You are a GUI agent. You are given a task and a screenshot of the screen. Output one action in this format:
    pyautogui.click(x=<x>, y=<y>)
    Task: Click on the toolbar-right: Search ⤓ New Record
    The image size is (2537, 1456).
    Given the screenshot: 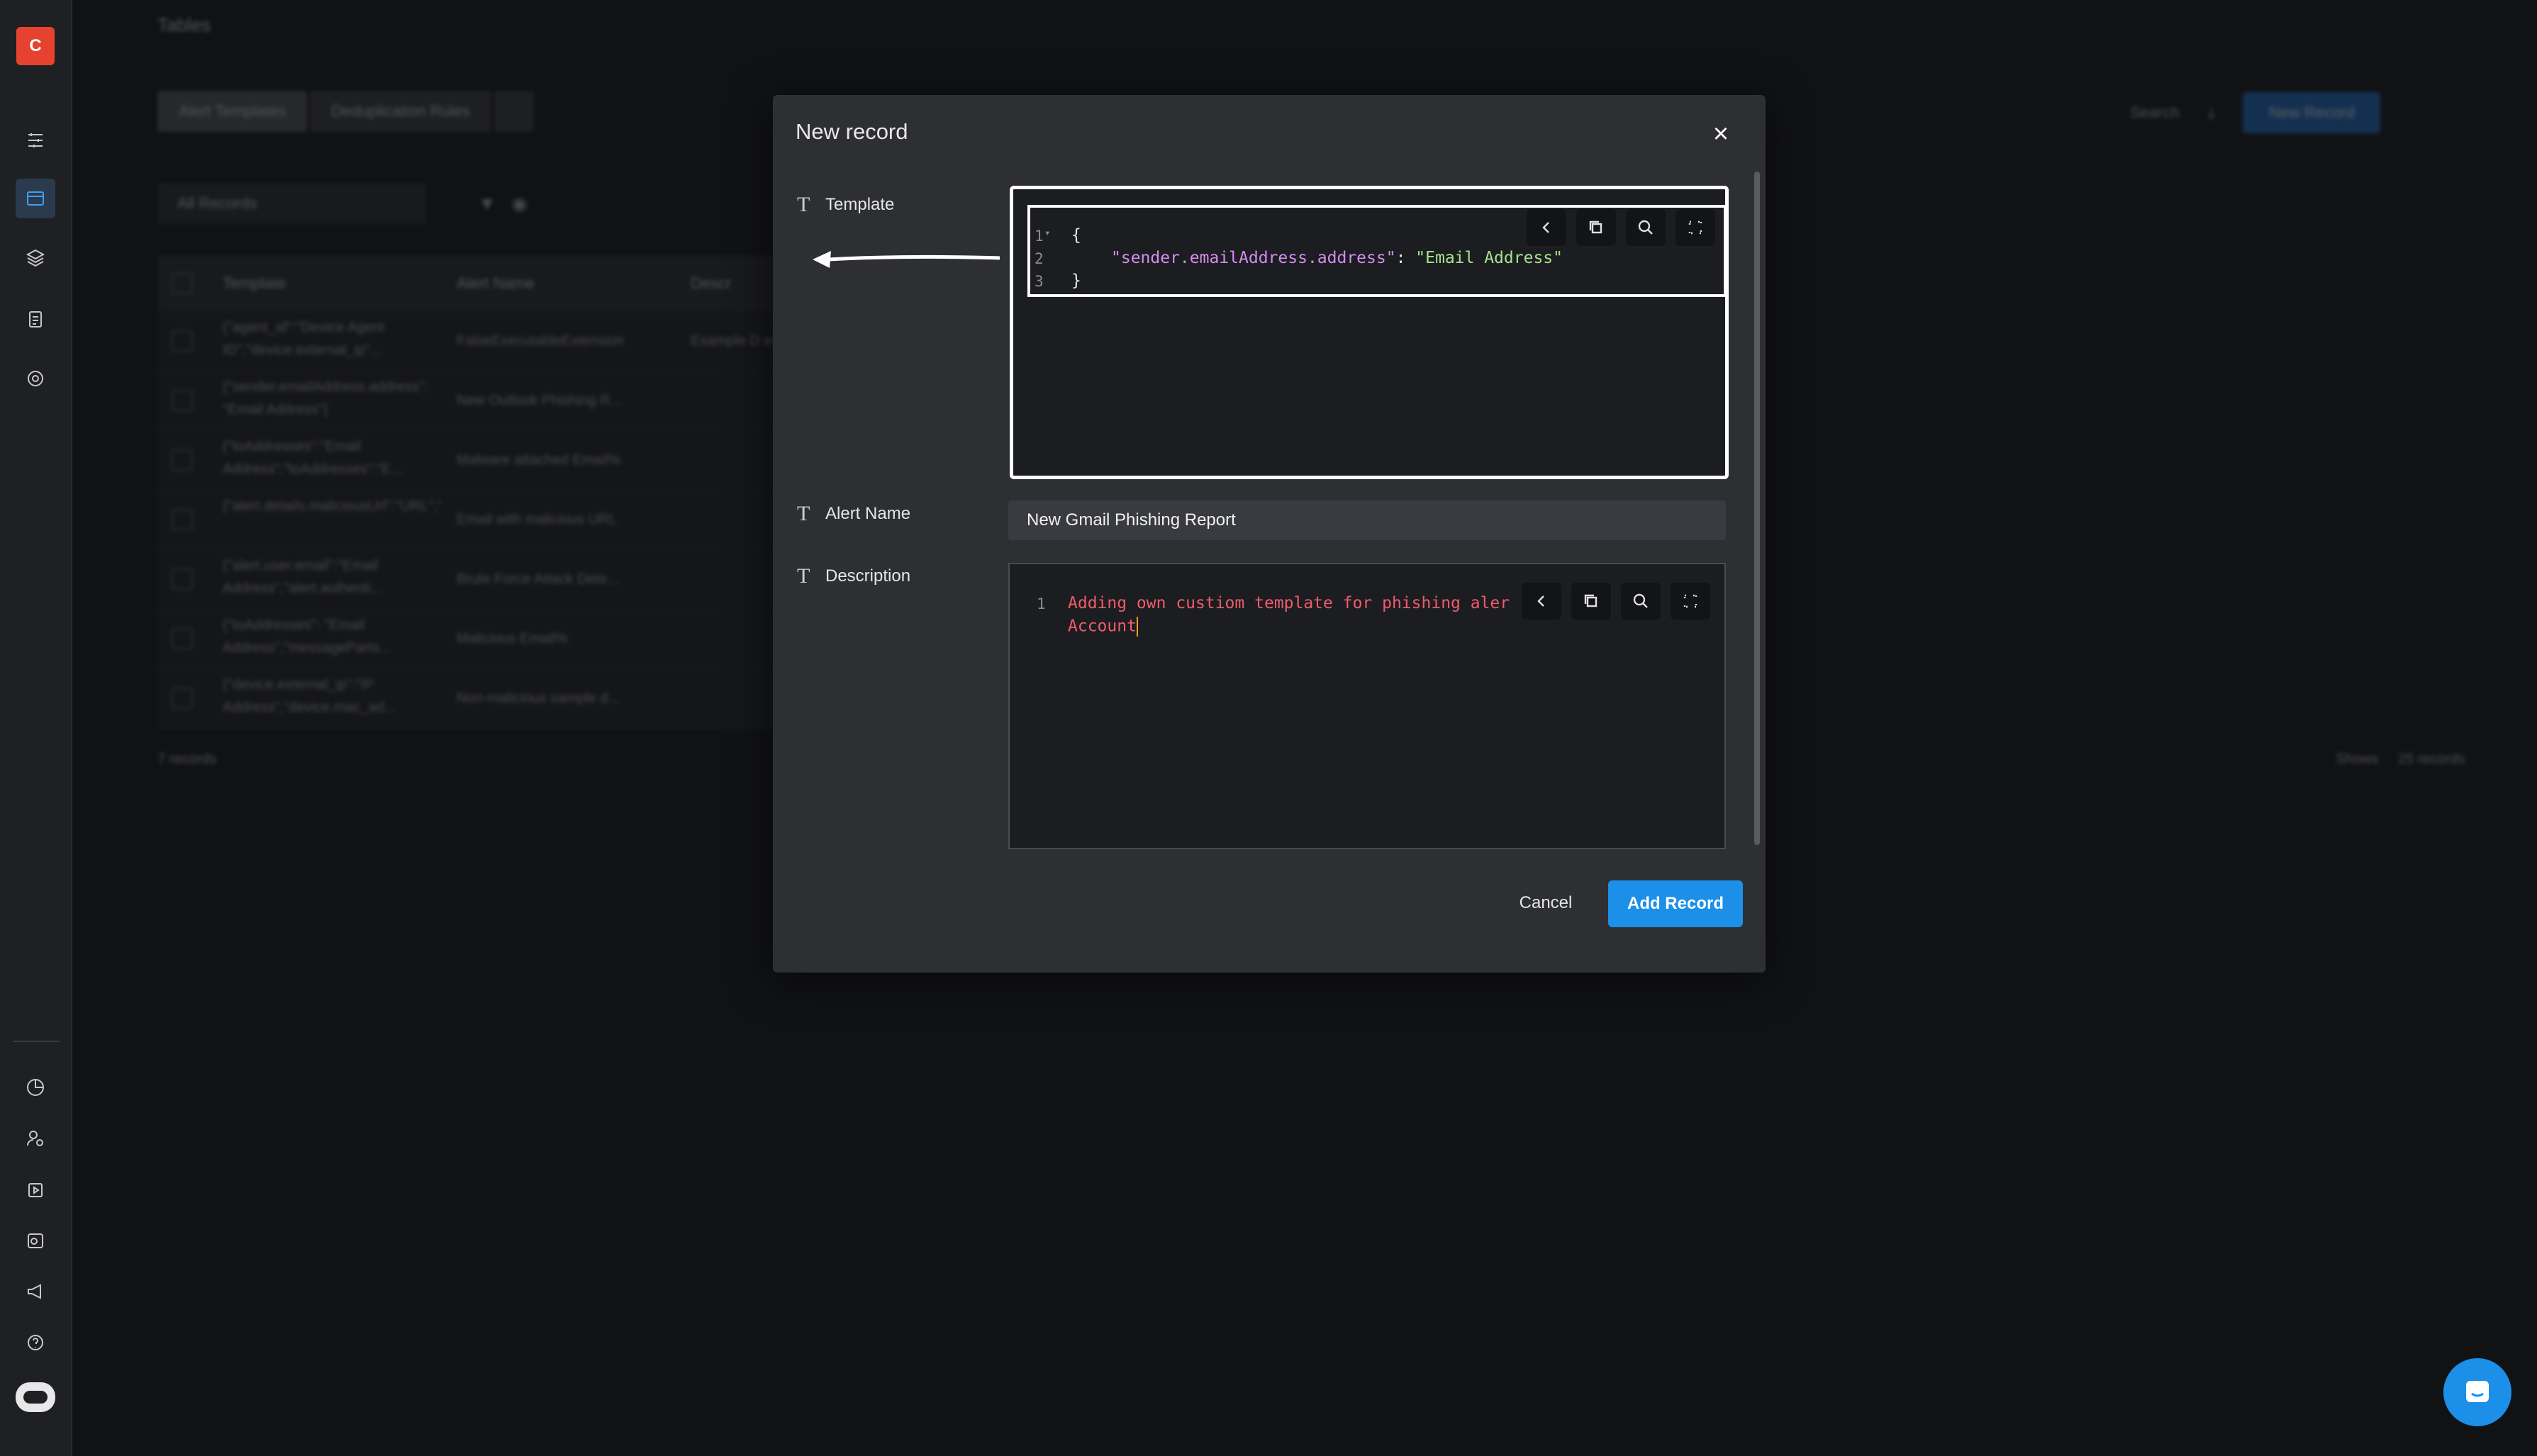 What is the action you would take?
    pyautogui.click(x=2255, y=113)
    